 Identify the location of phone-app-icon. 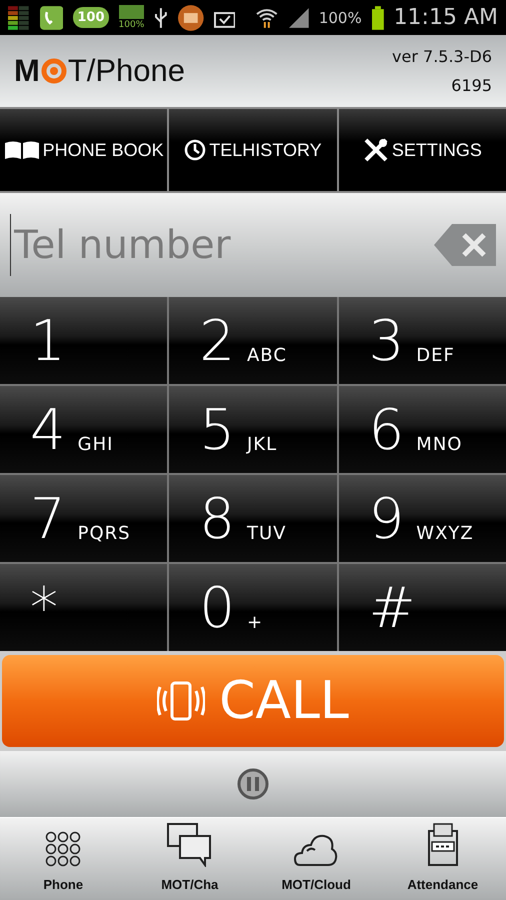
(52, 18).